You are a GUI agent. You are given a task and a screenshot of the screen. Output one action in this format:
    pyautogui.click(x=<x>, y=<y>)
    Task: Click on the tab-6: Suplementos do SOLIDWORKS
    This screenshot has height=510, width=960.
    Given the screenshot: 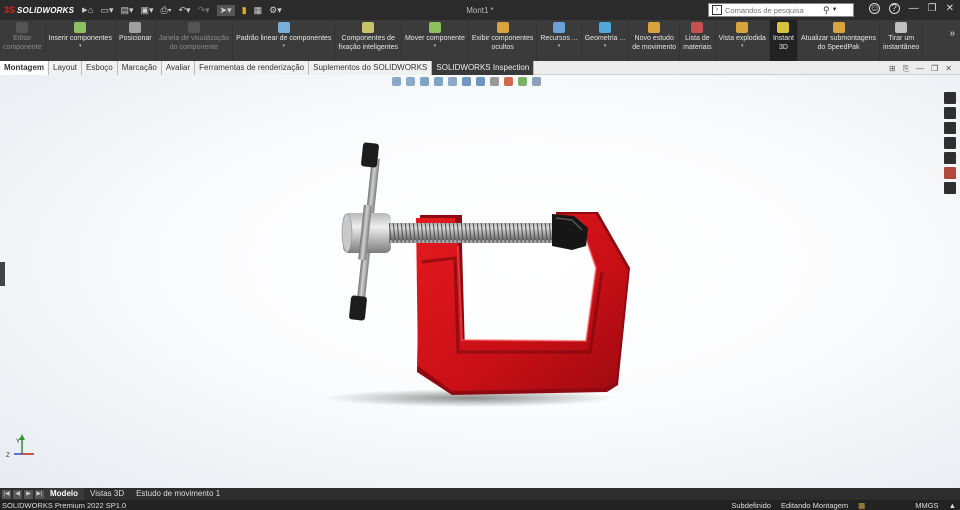 What is the action you would take?
    pyautogui.click(x=371, y=68)
    